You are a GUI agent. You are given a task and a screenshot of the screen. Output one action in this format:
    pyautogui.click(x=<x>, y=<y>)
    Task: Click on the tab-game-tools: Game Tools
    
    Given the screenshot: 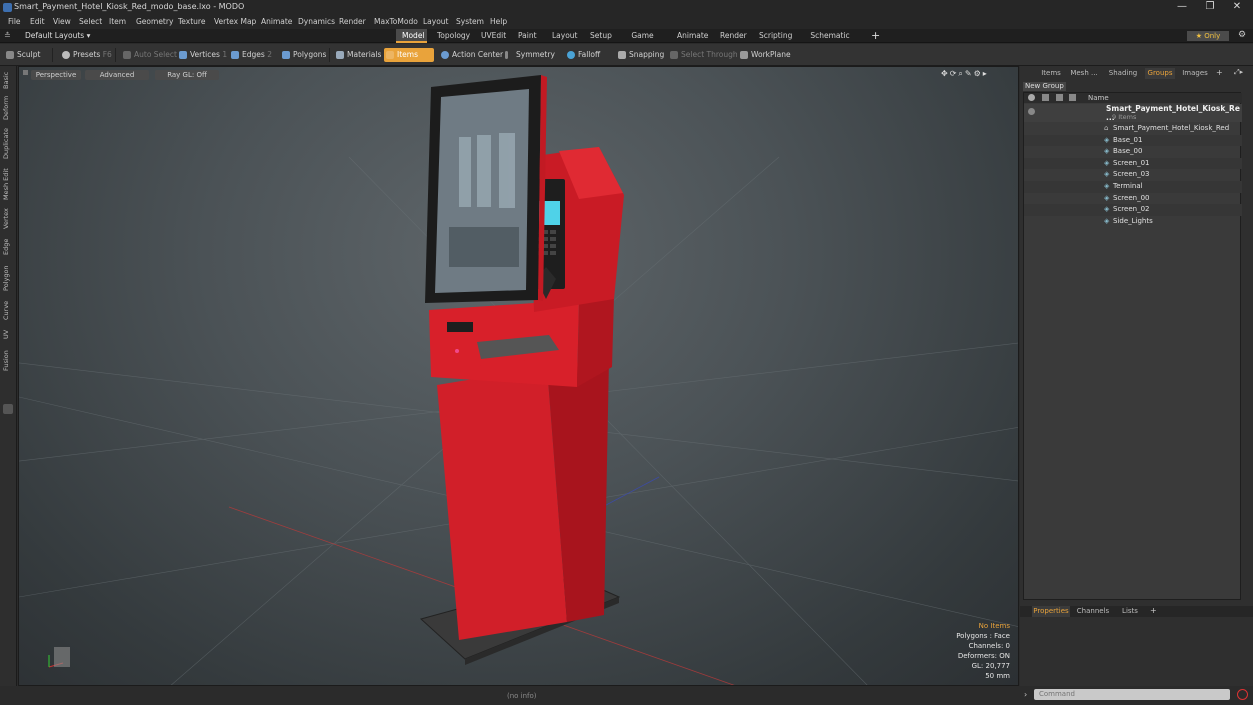 What is the action you would take?
    pyautogui.click(x=642, y=41)
    